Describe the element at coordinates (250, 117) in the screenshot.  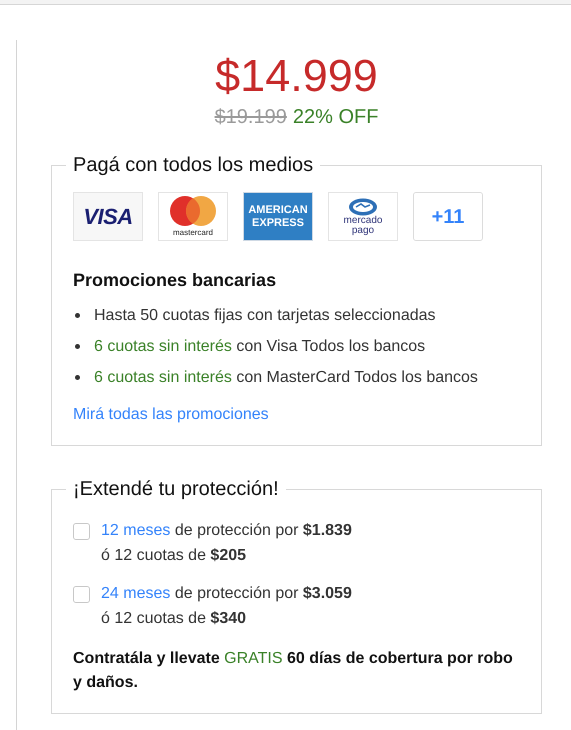
I see `original-price: $19.199` at that location.